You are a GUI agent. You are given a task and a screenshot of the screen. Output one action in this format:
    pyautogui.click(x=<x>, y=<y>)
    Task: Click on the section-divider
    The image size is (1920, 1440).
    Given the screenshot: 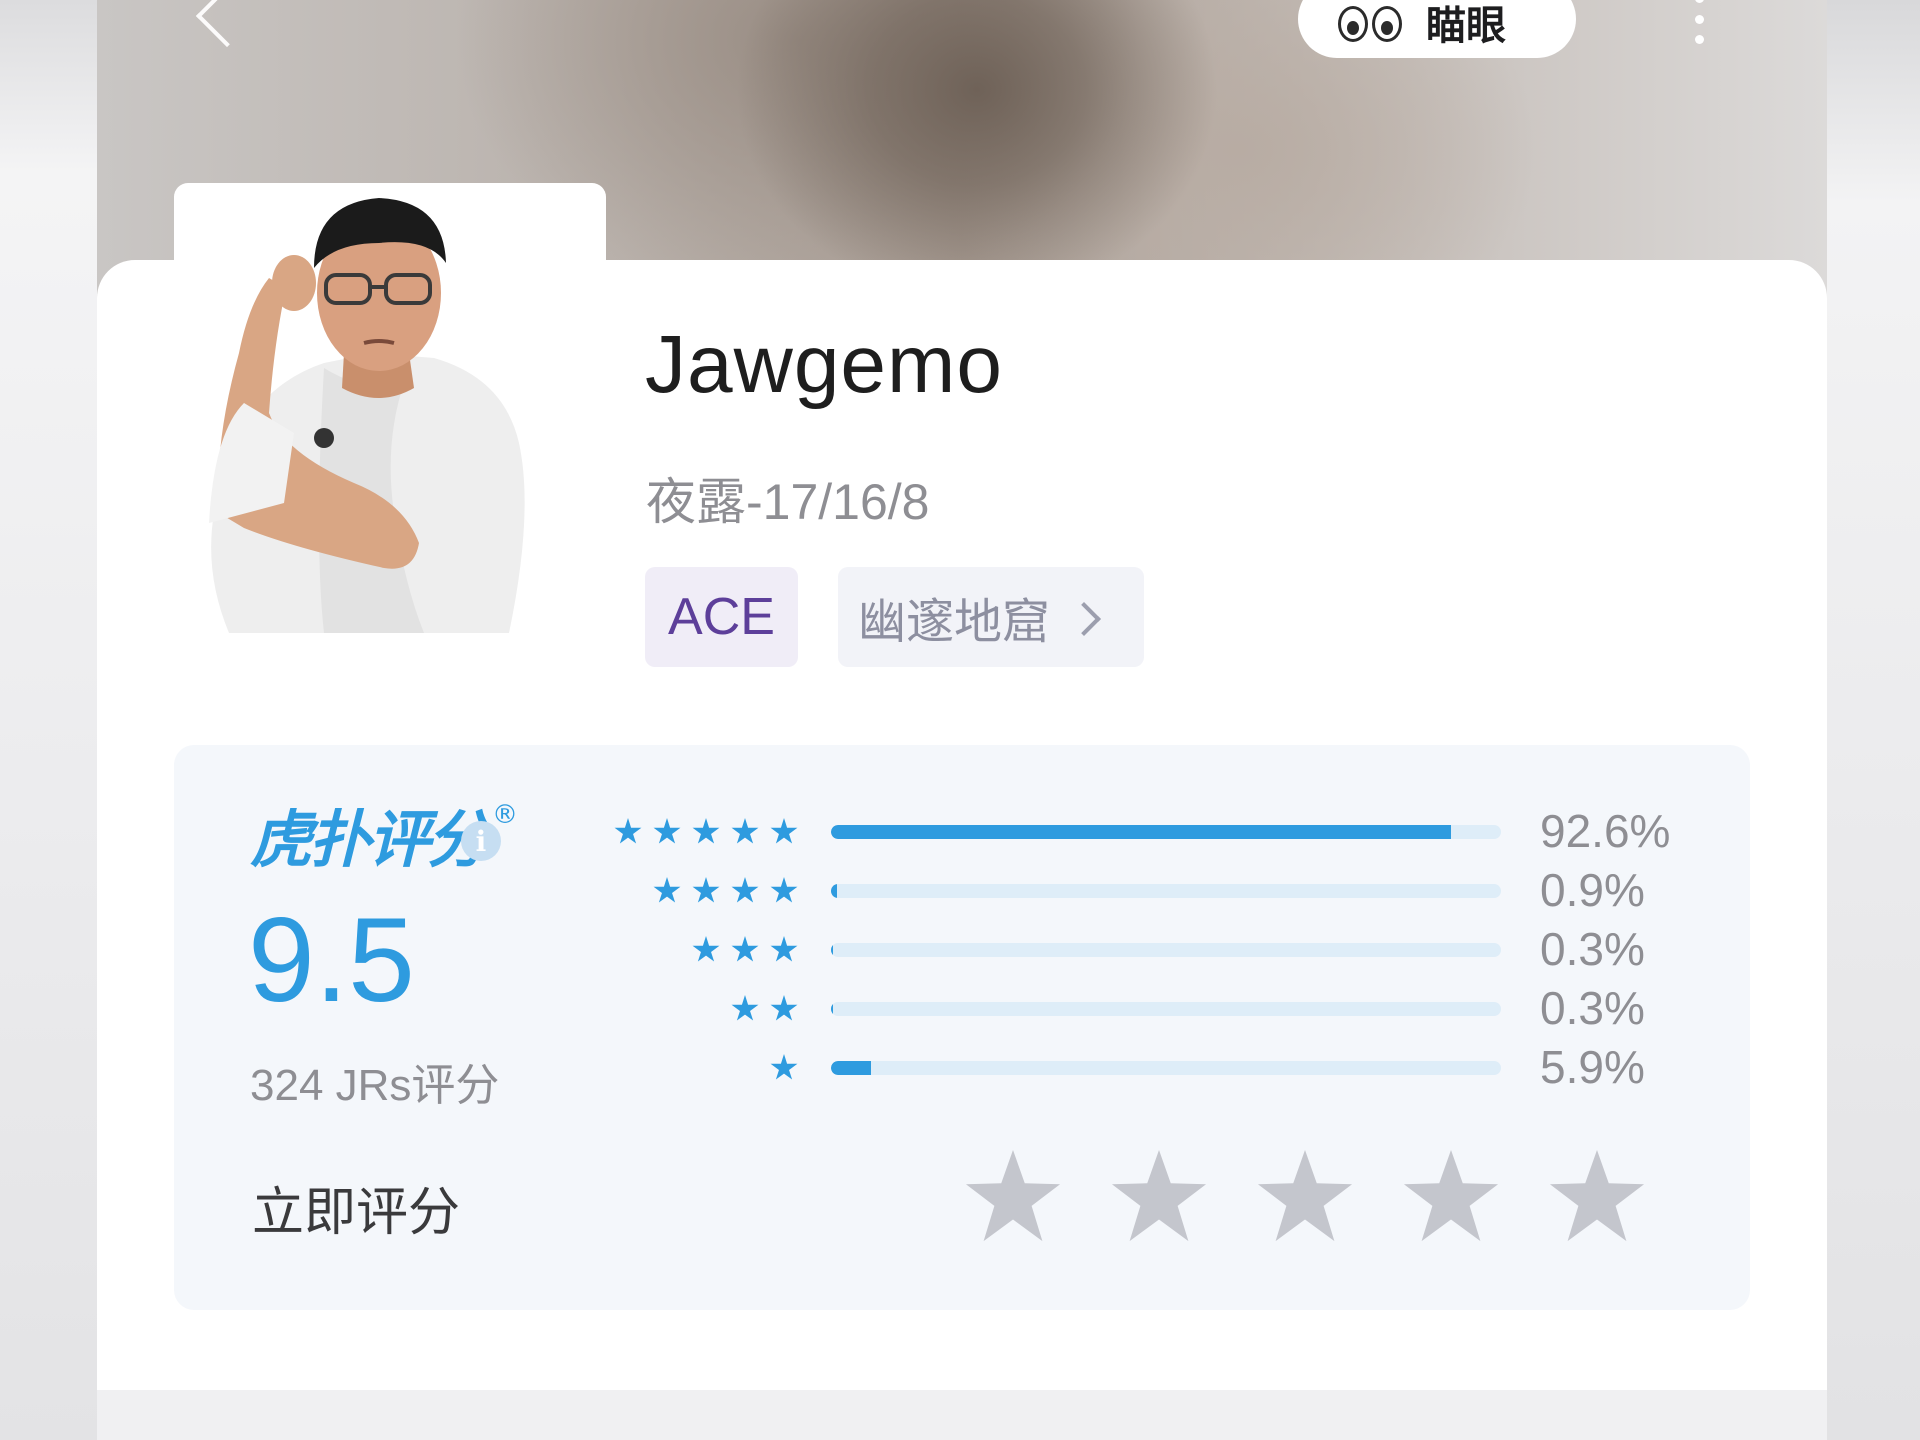 What is the action you would take?
    pyautogui.click(x=962, y=1415)
    